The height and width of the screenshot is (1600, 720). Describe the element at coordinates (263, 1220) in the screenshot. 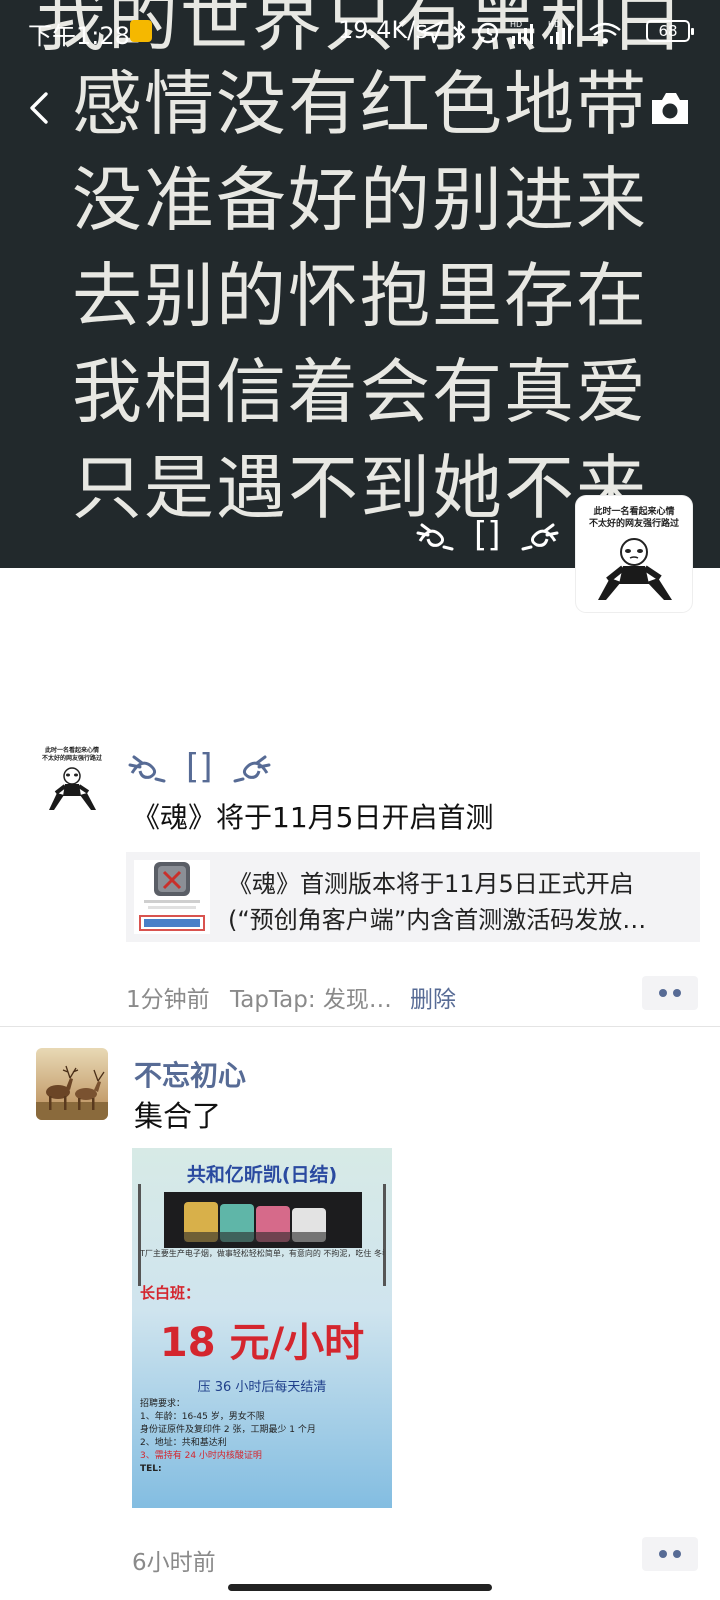

I see `speaker-product-photo` at that location.